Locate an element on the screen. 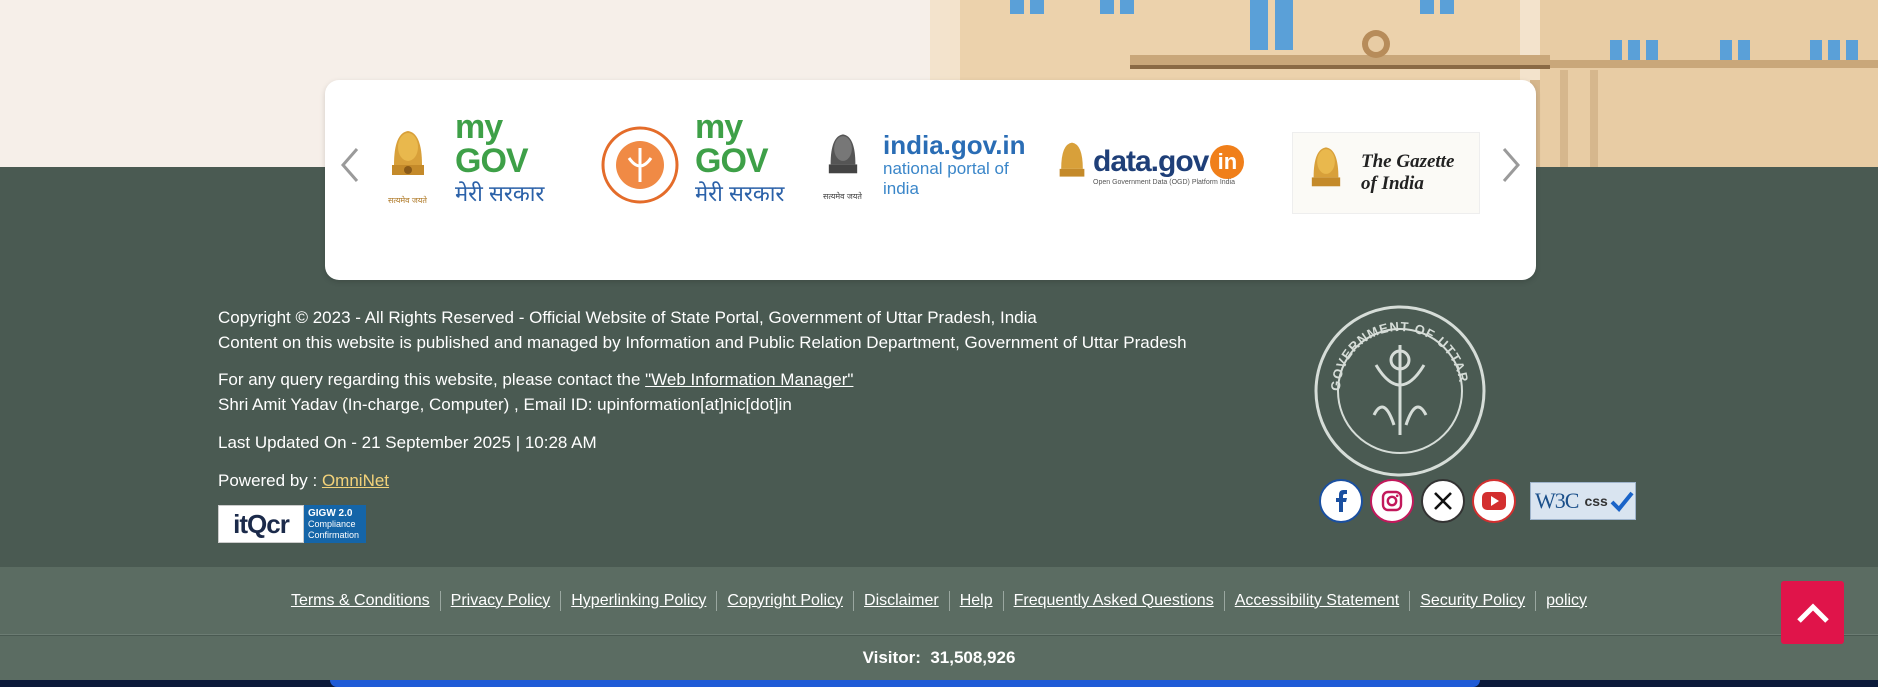  faq-link: Frequently Asked Questions is located at coordinates (1114, 600).